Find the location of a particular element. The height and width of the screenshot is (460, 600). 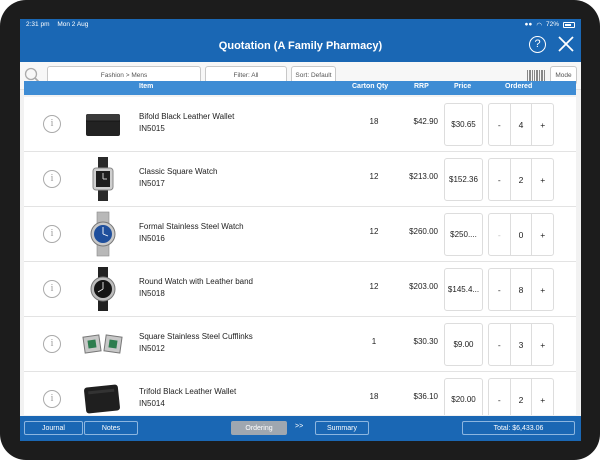

ordered-quantity: 0 is located at coordinates (520, 234).